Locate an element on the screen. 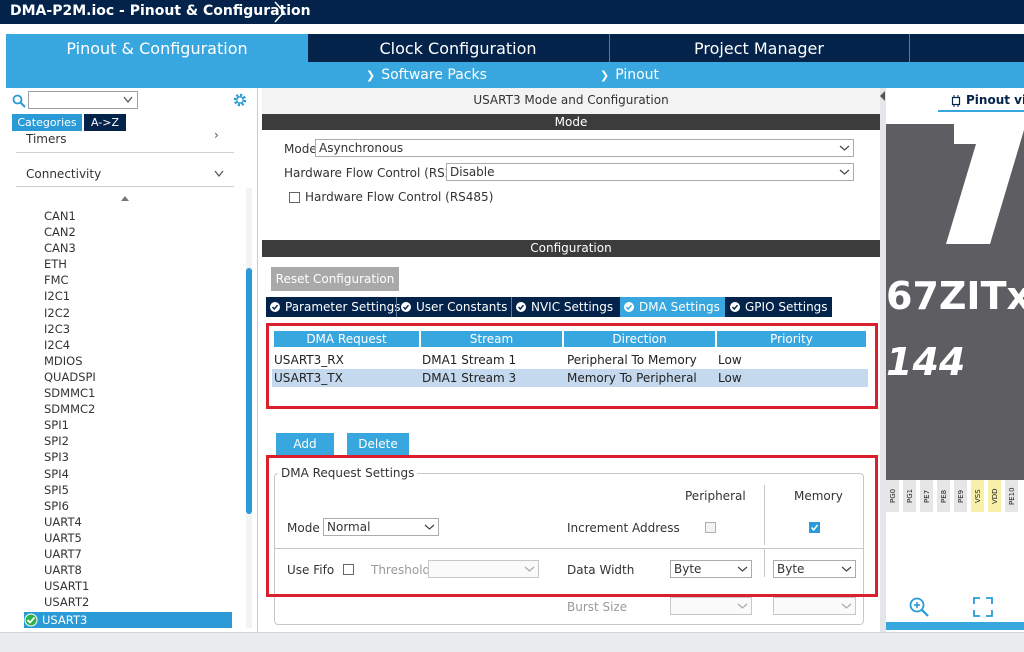 Image resolution: width=1024 pixels, height=652 pixels. tab-gpio-settings: GPIO Settings is located at coordinates (779, 307).